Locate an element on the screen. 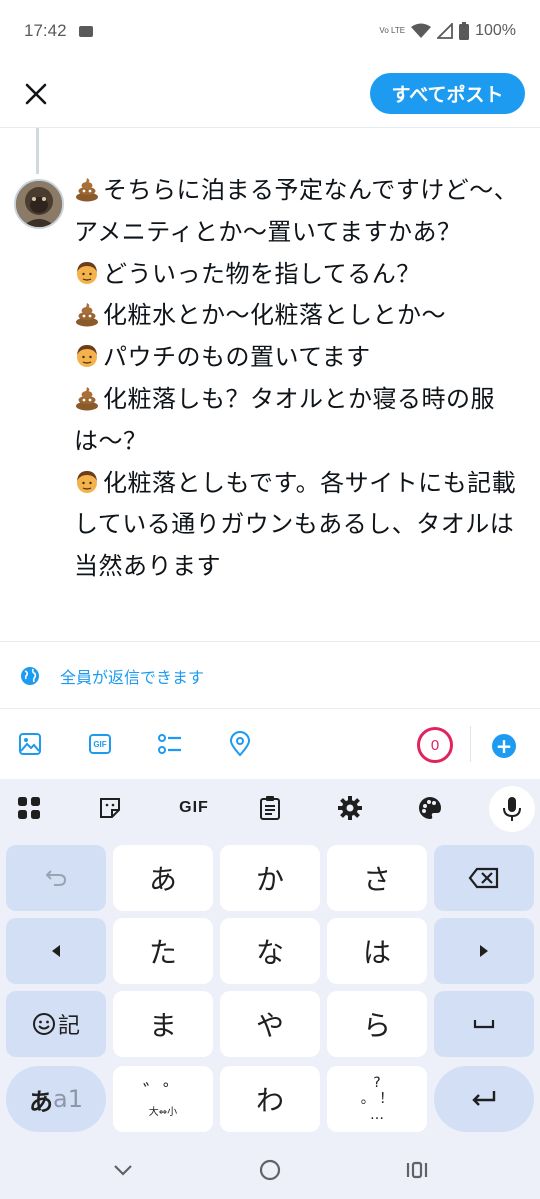  undo-key is located at coordinates (56, 878).